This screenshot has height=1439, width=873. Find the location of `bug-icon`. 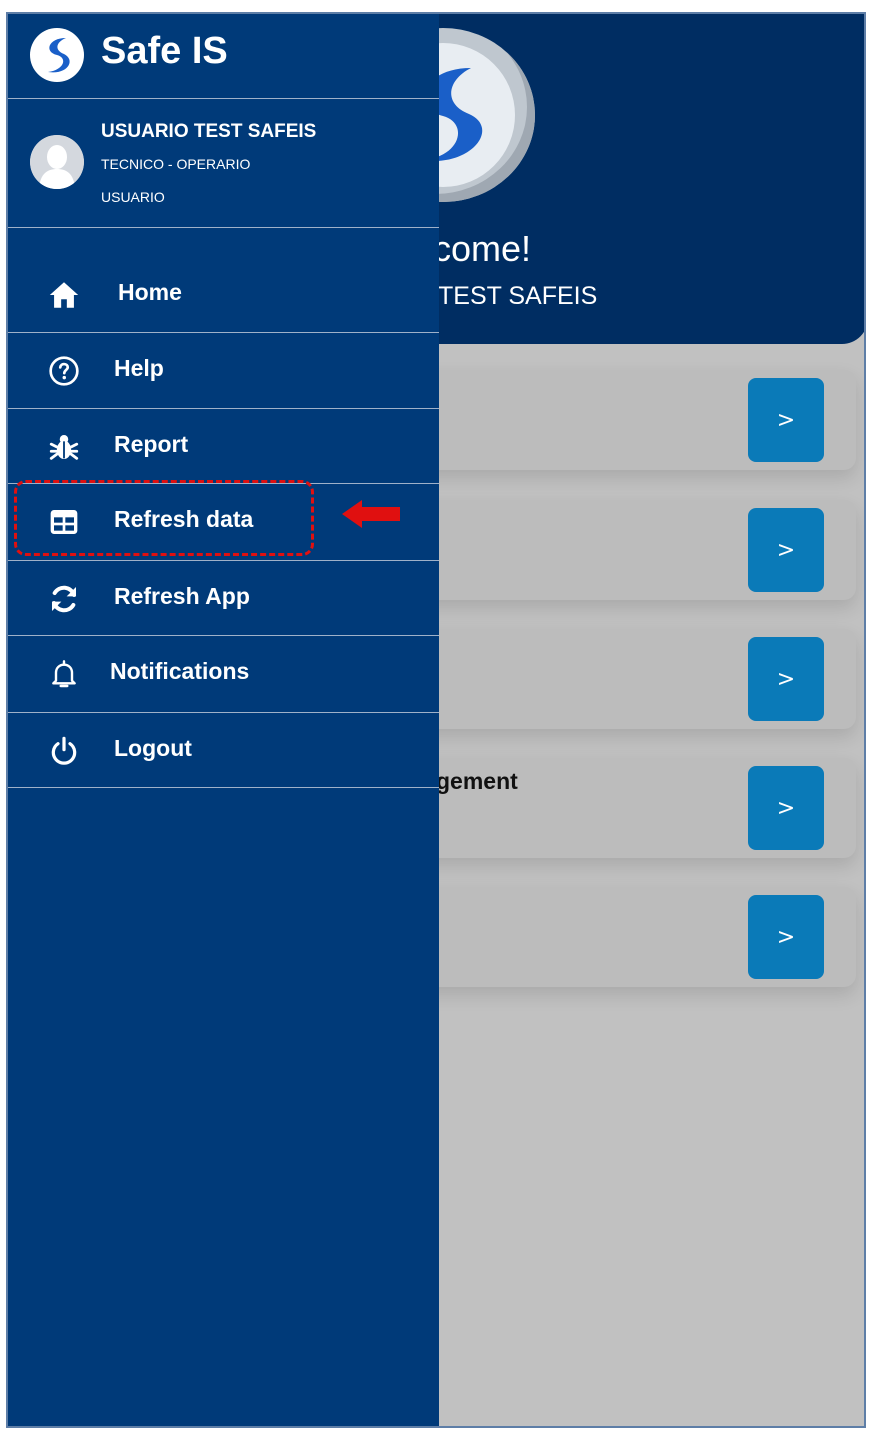

bug-icon is located at coordinates (64, 447).